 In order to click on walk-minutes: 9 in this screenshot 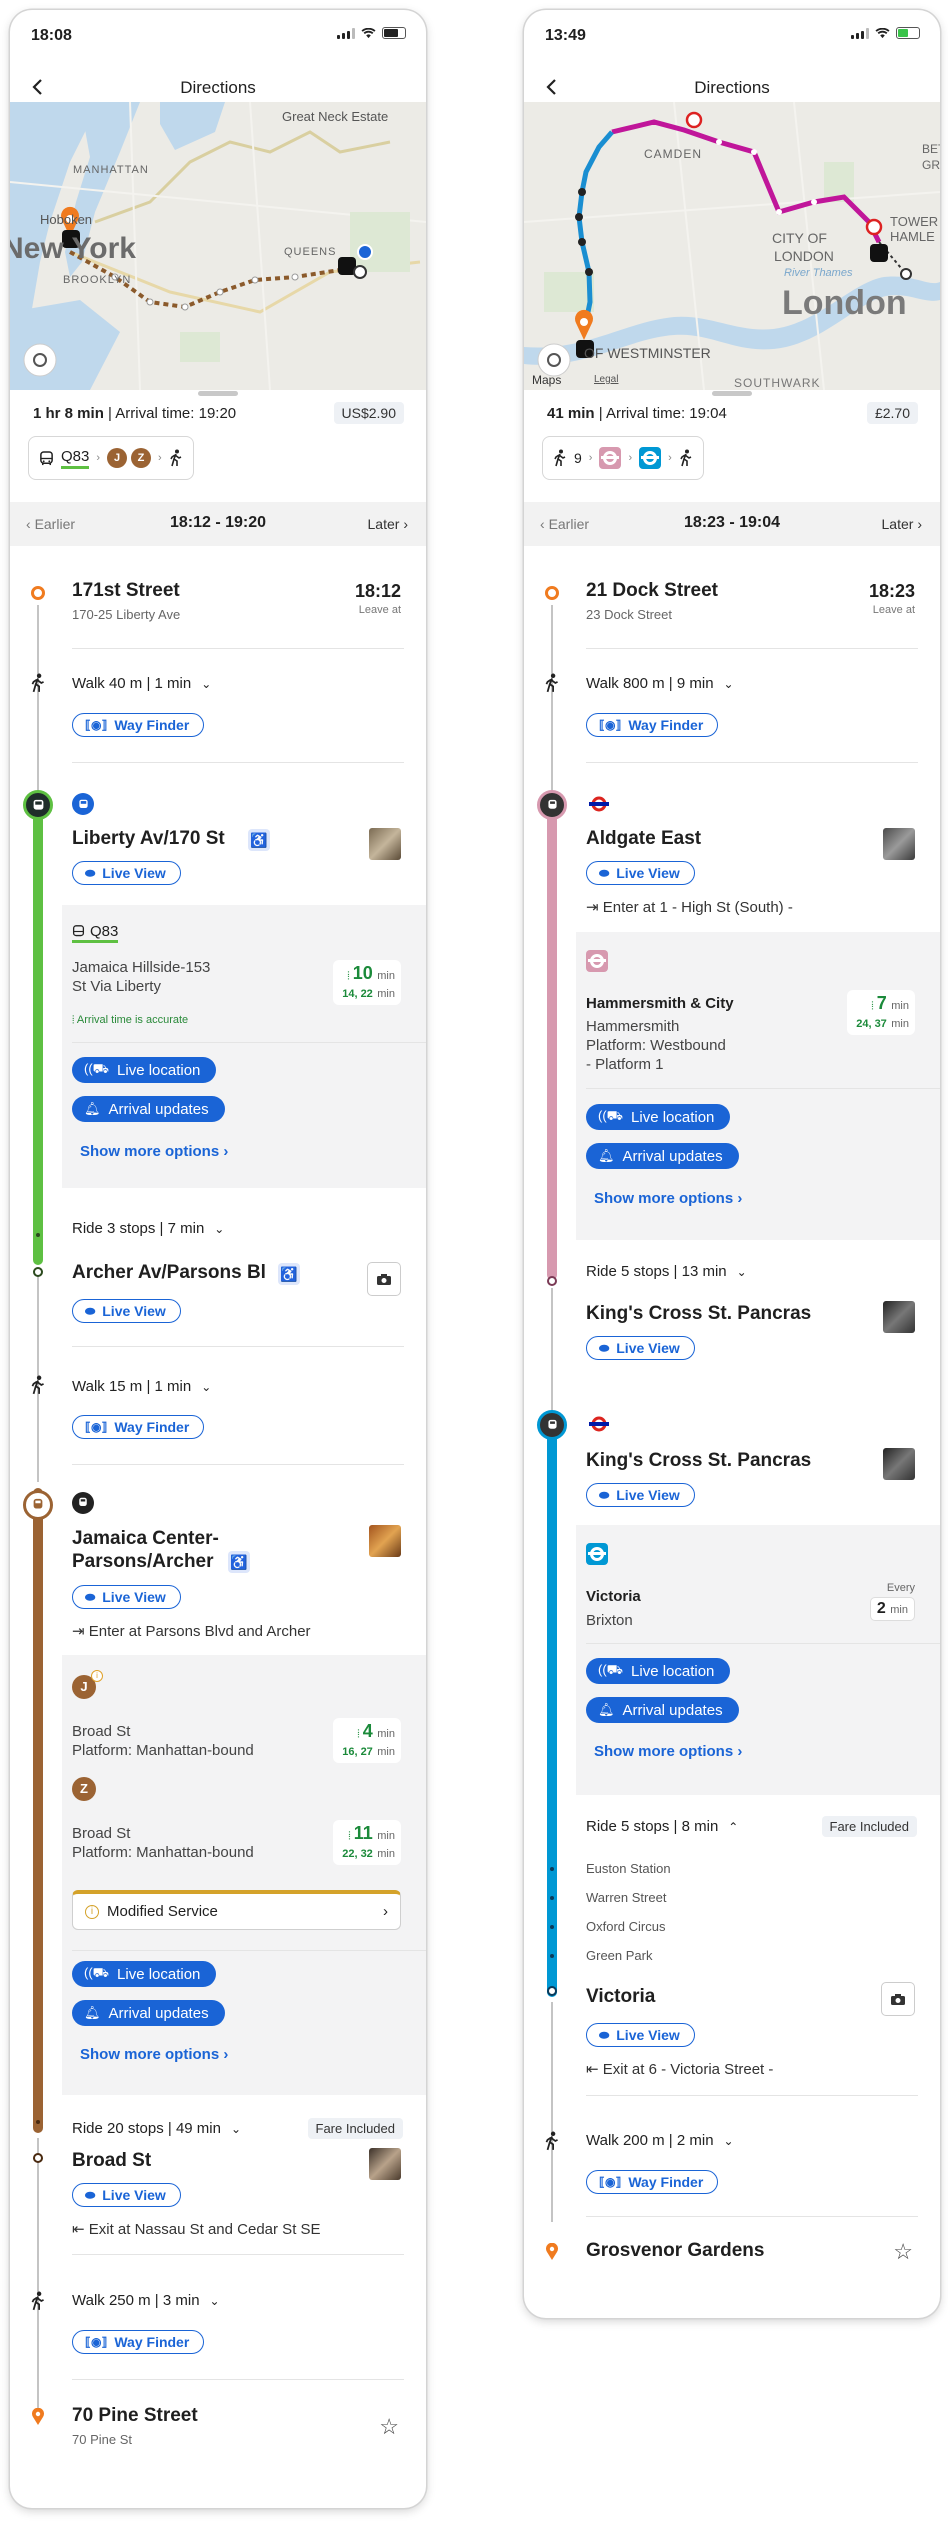, I will do `click(578, 458)`.